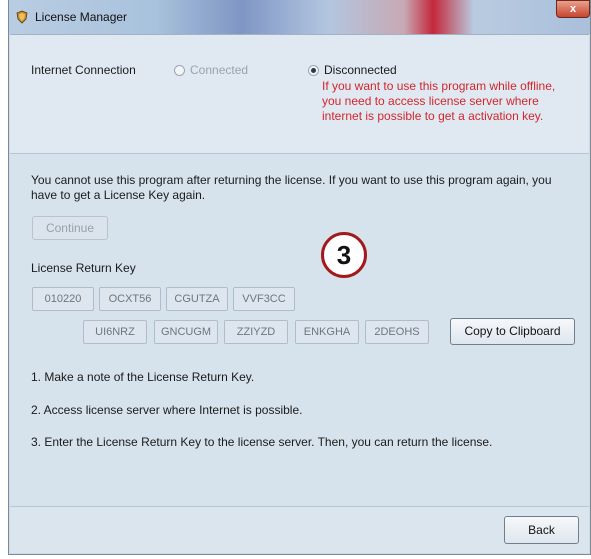 The width and height of the screenshot is (591, 559). I want to click on internet-connection-label: Internet Connection, so click(83, 70).